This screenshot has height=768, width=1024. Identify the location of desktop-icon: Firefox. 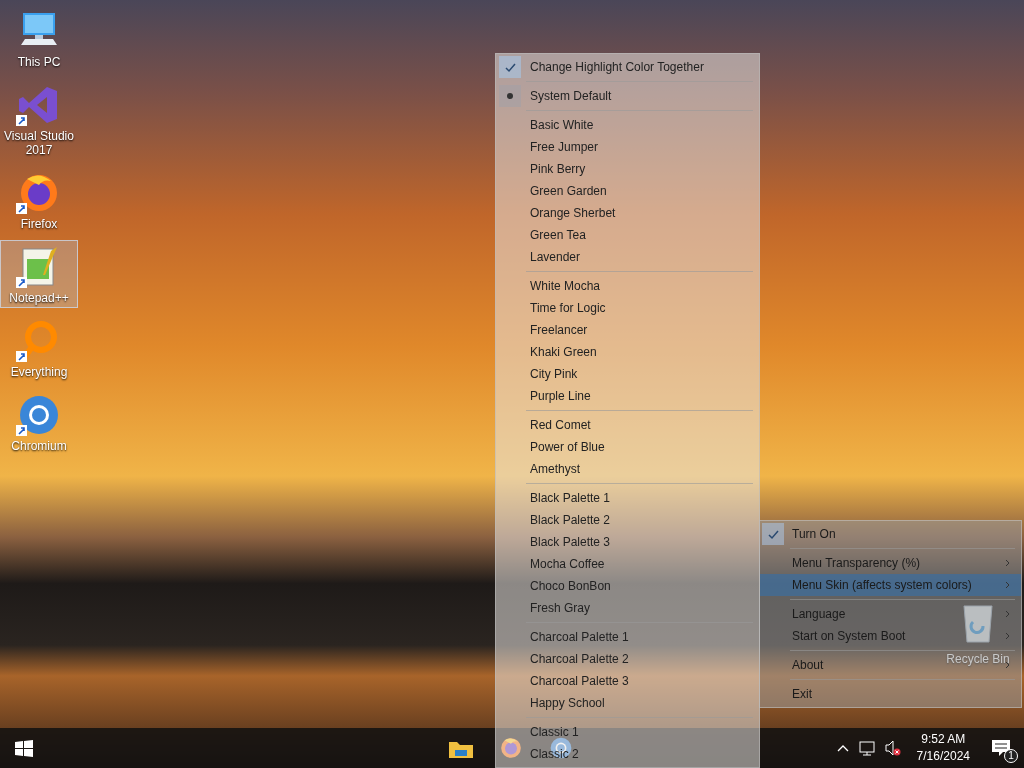
(39, 200).